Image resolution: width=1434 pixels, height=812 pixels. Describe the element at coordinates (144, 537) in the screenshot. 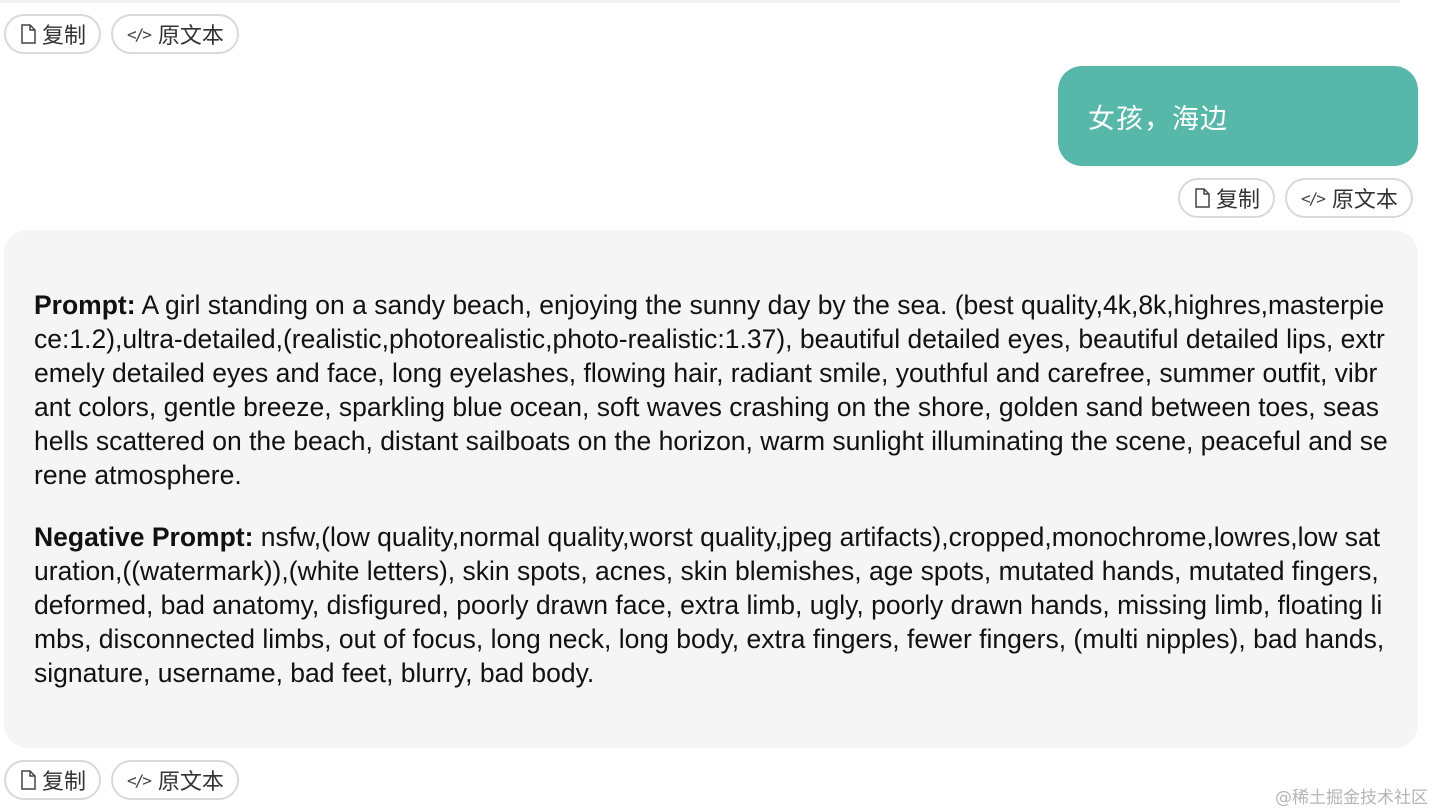

I see `negative-prompt-label: Negative Prompt:` at that location.